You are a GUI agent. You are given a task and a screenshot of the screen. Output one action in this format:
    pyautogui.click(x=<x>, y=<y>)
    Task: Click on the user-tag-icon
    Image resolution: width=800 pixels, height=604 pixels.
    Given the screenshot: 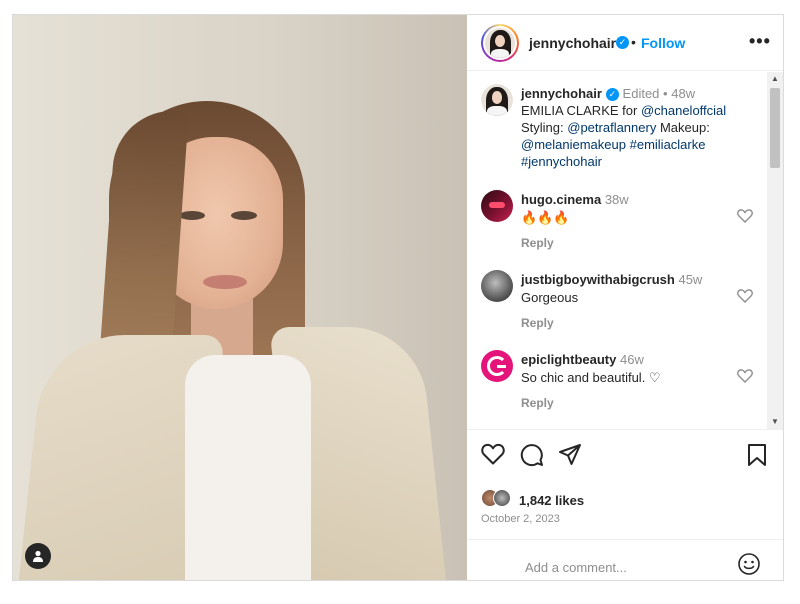 What is the action you would take?
    pyautogui.click(x=38, y=556)
    